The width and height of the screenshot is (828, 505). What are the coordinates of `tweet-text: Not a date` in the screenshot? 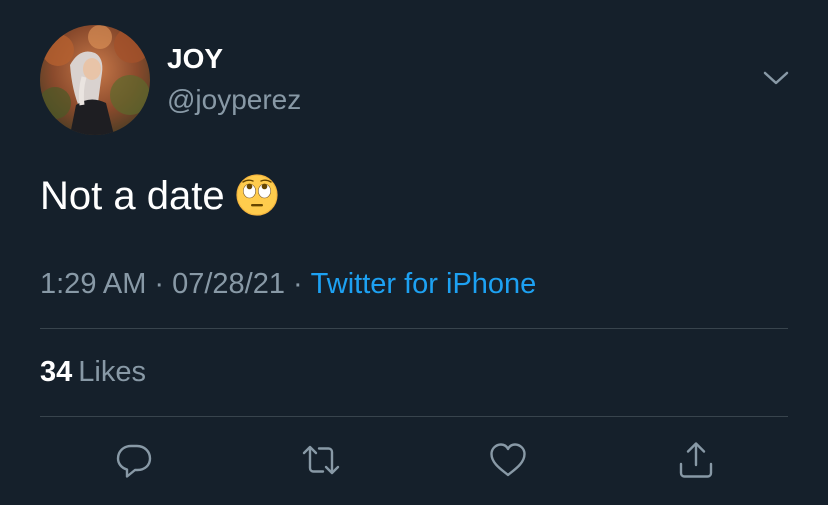 It's located at (159, 196).